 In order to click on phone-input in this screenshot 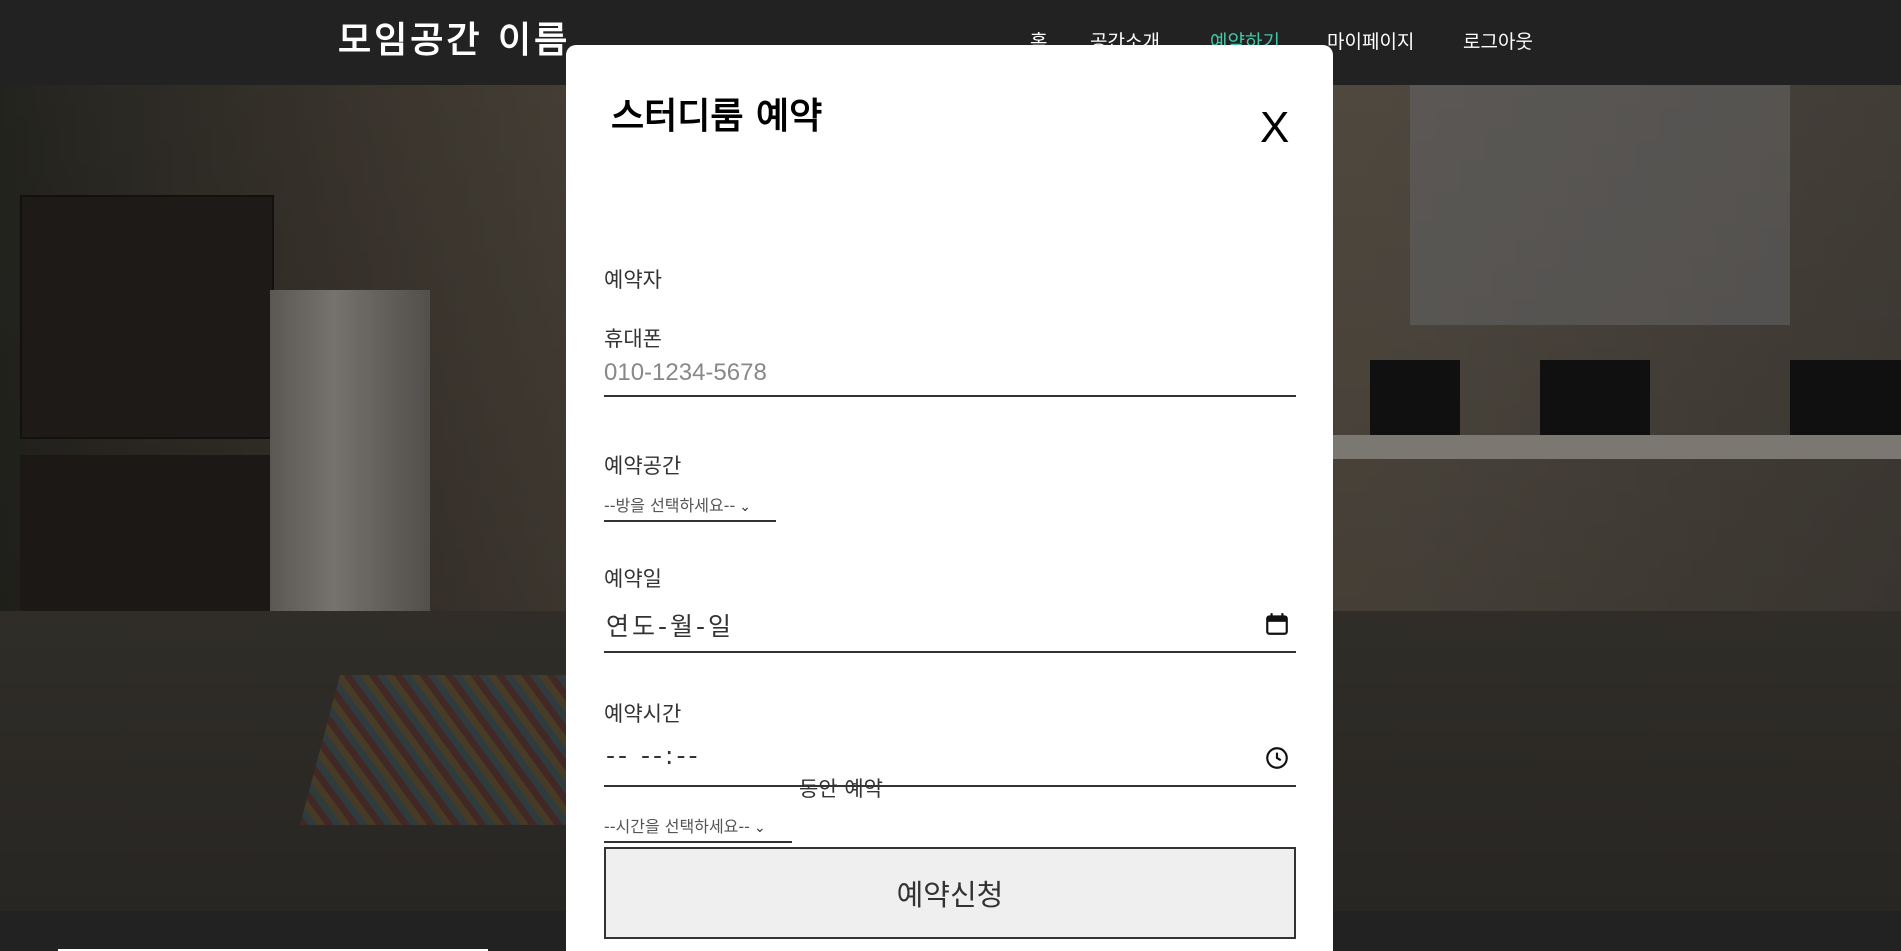, I will do `click(950, 374)`.